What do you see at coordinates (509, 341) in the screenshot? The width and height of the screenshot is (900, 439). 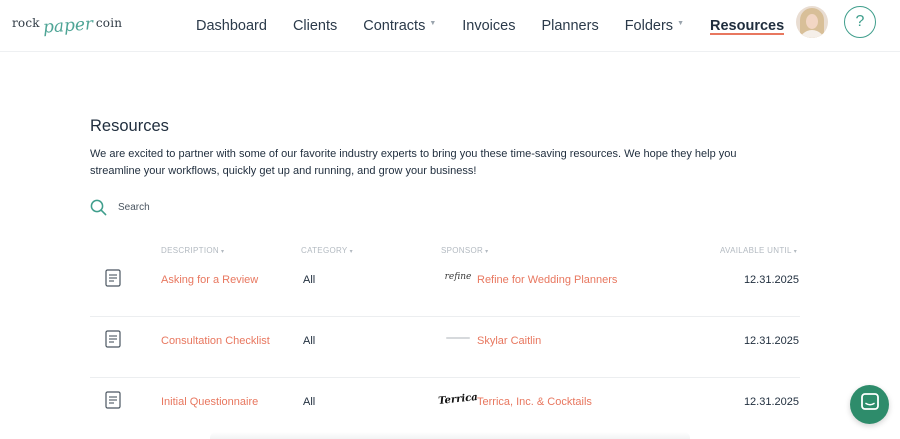 I see `sponsor-link: Skylar Caitlin` at bounding box center [509, 341].